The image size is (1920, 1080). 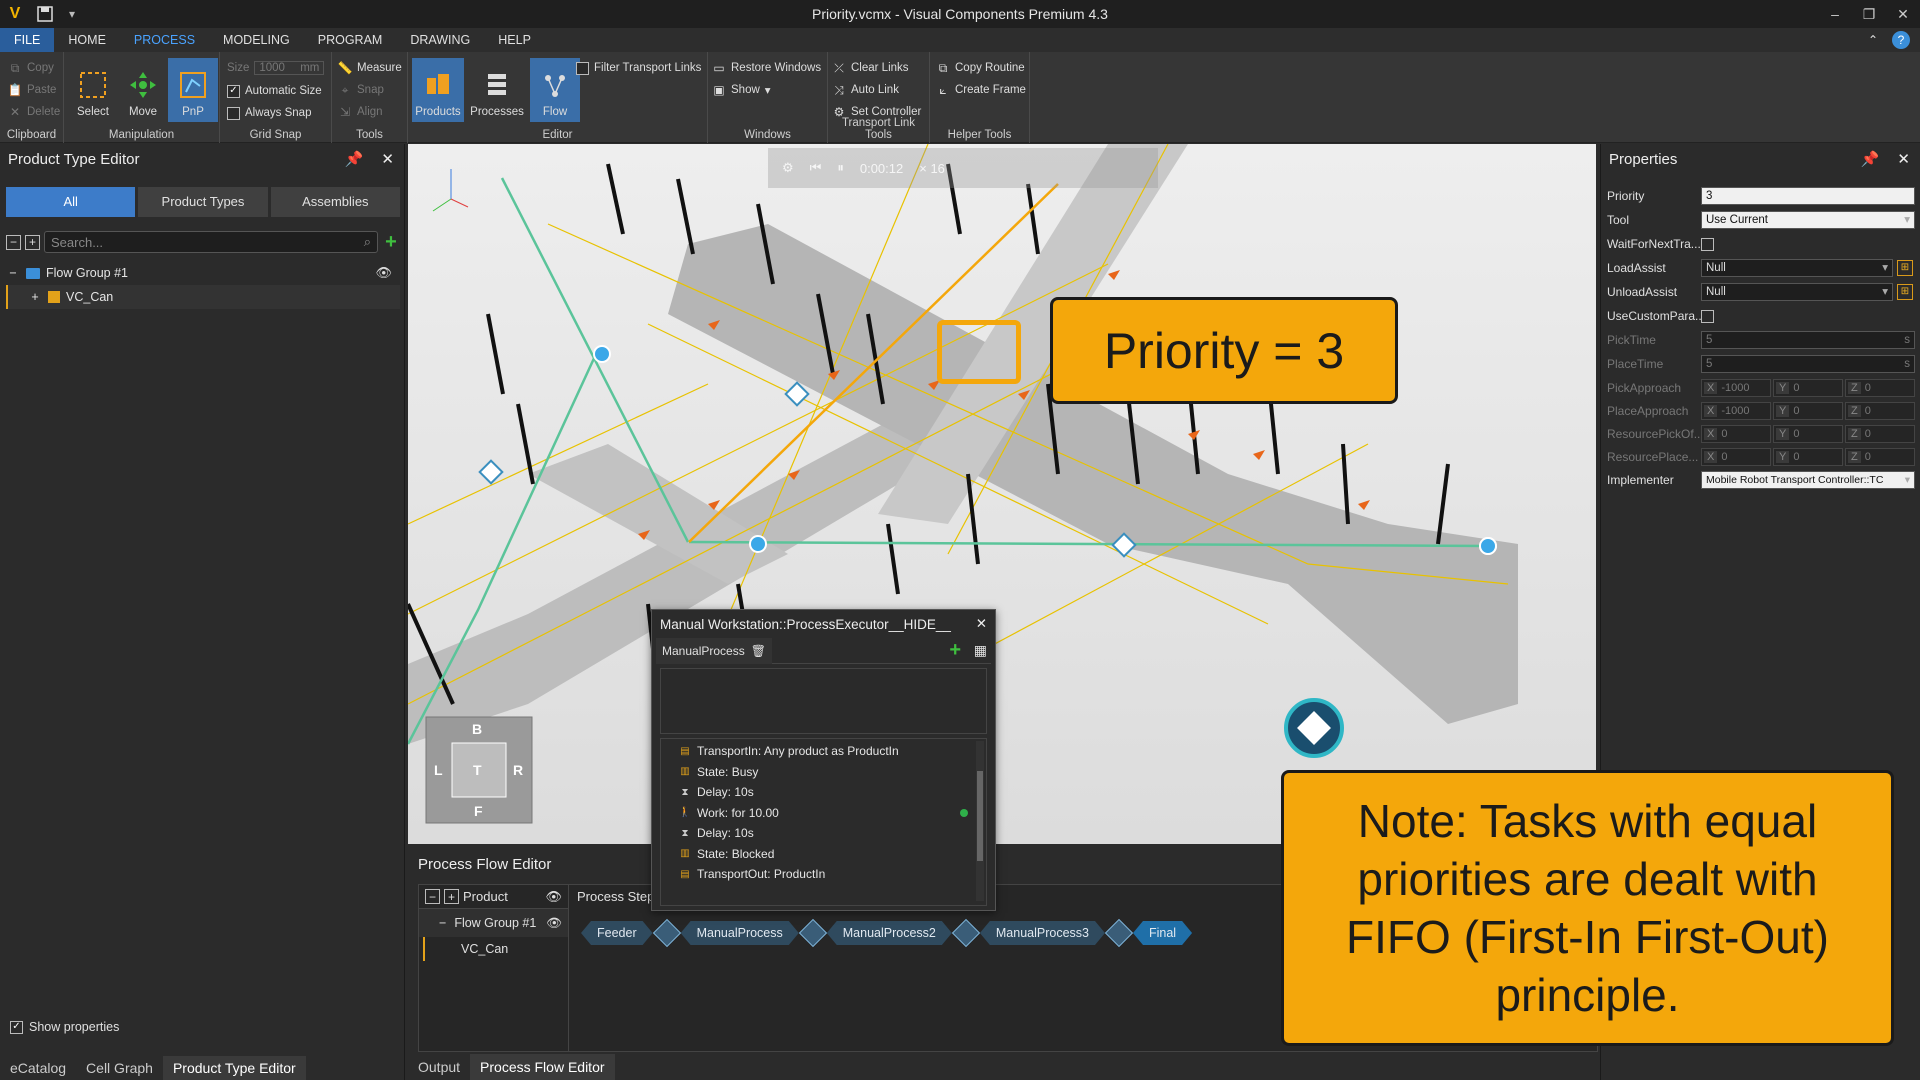 I want to click on paste-button: 📋 Paste, so click(x=32, y=90).